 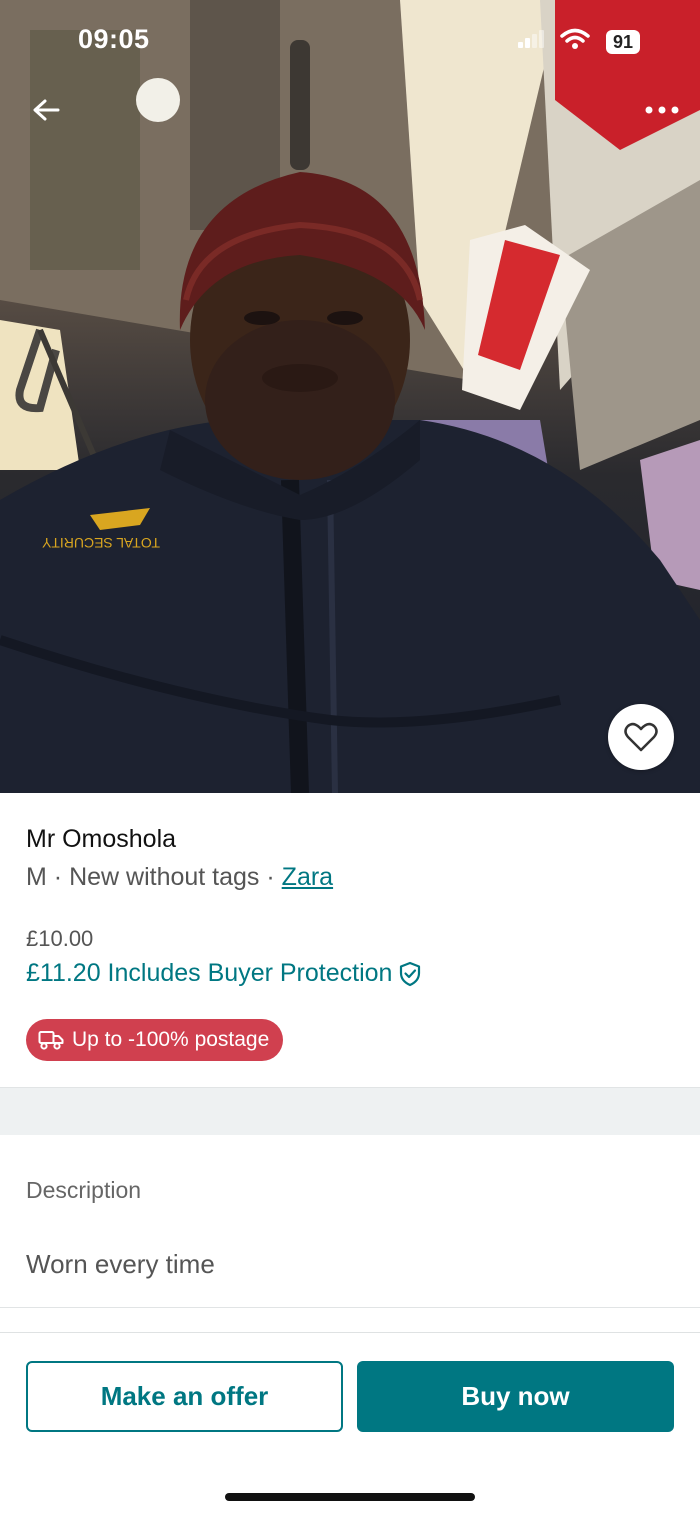 I want to click on heart-icon, so click(x=641, y=737).